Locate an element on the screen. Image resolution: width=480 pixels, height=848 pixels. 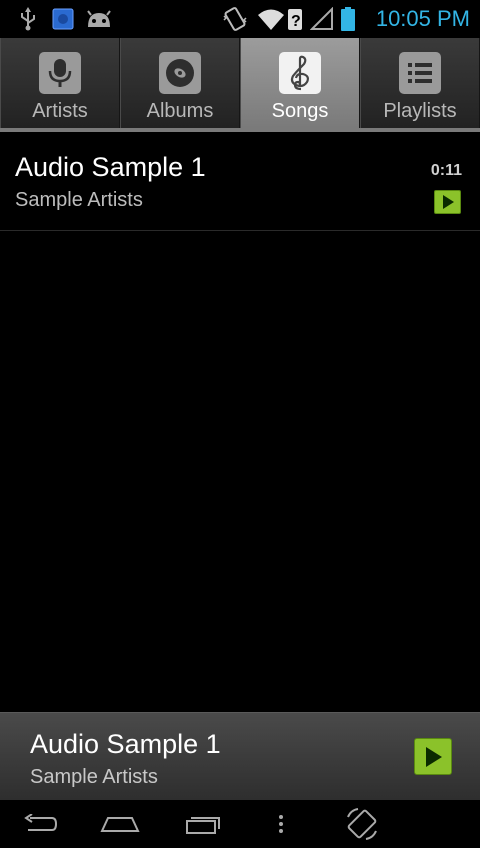
tab-label: Playlists is located at coordinates (420, 111).